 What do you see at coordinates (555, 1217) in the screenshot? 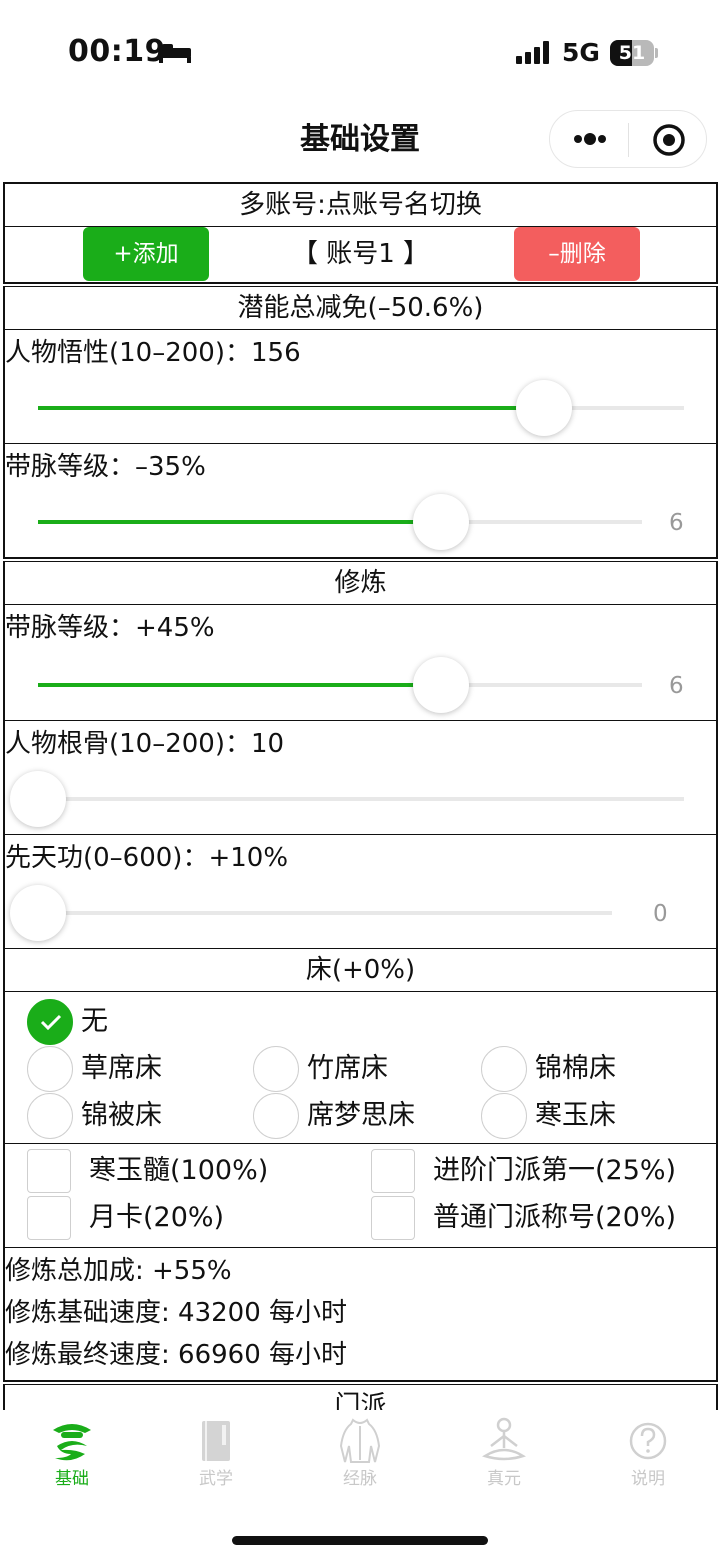
I see `checkbox-label: 普通门派称号(20%)` at bounding box center [555, 1217].